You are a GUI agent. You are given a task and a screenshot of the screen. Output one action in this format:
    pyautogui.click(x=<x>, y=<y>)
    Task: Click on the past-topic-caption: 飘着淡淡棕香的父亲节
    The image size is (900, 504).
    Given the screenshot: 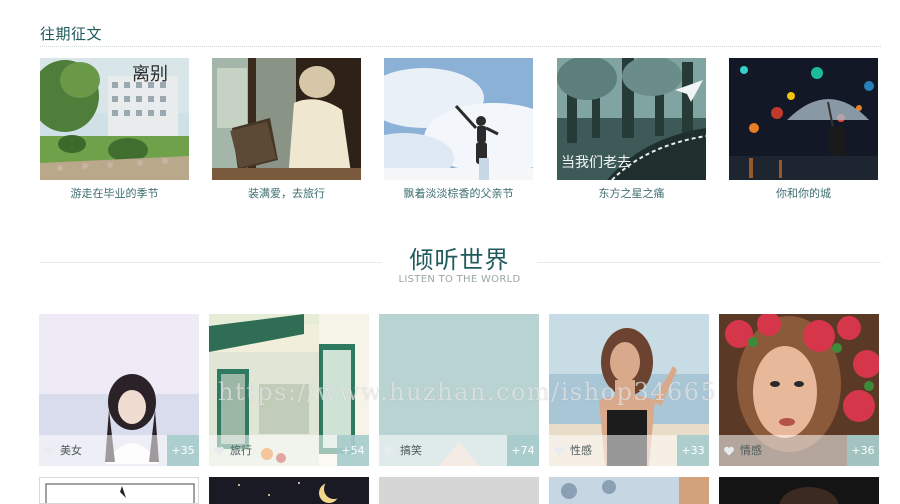 What is the action you would take?
    pyautogui.click(x=458, y=193)
    